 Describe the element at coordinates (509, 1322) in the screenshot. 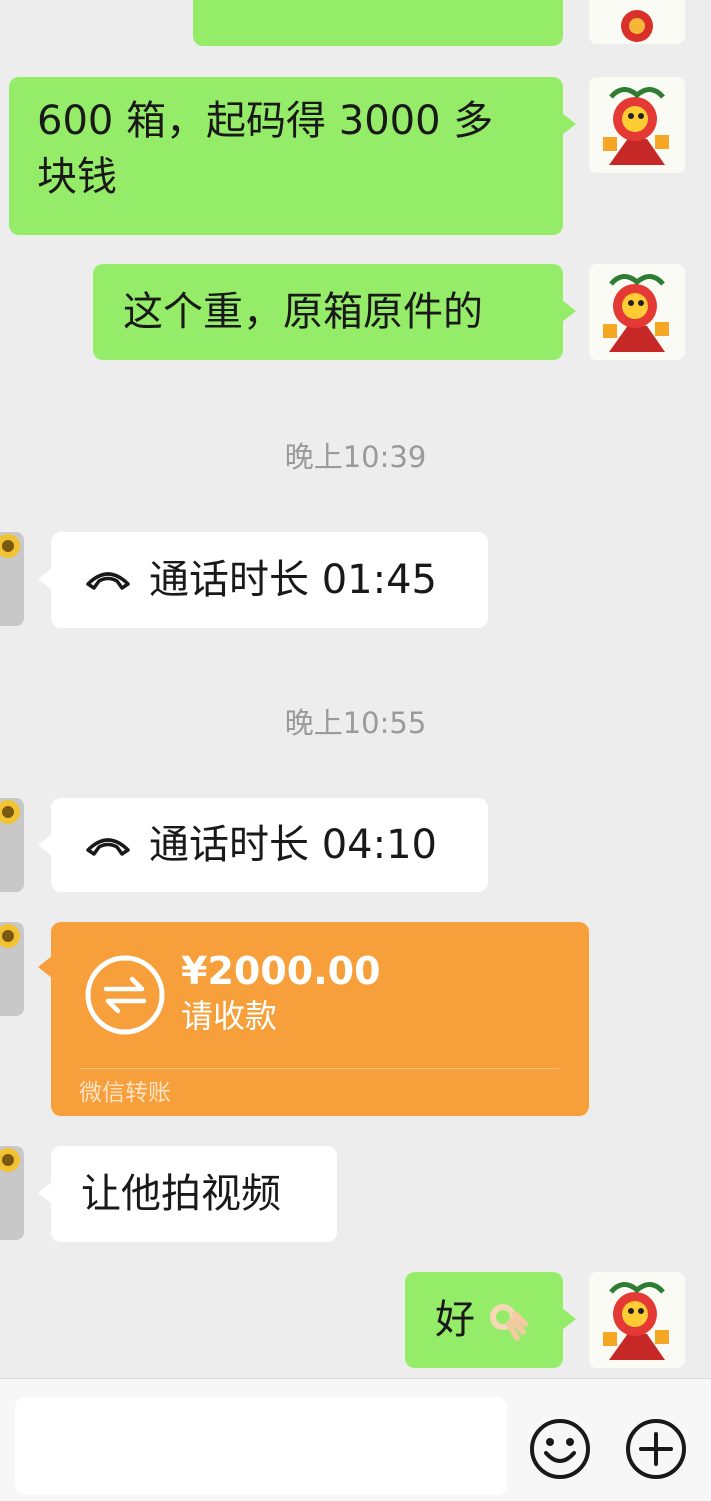

I see `ok-hand-emoji` at that location.